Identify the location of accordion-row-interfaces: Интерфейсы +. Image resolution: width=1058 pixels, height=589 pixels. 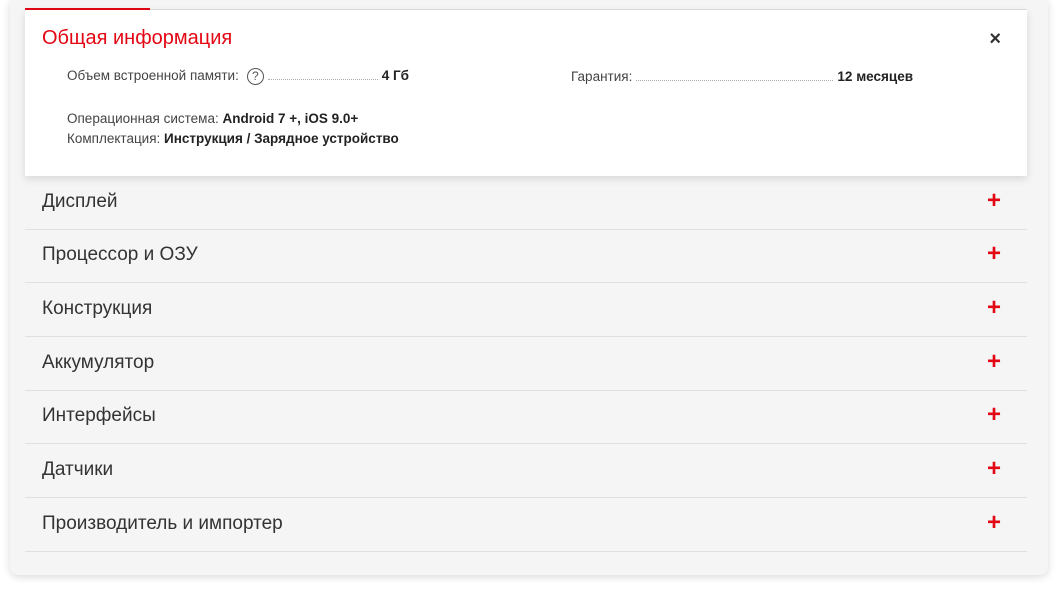
(526, 417).